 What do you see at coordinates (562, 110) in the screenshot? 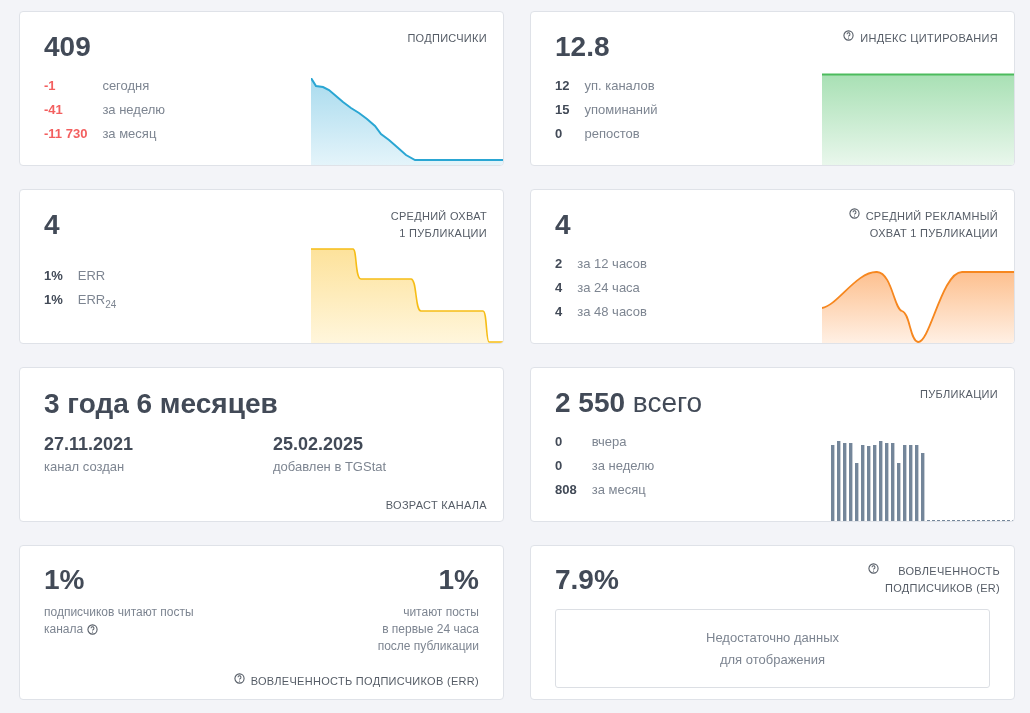
I see `stat-value: 15` at bounding box center [562, 110].